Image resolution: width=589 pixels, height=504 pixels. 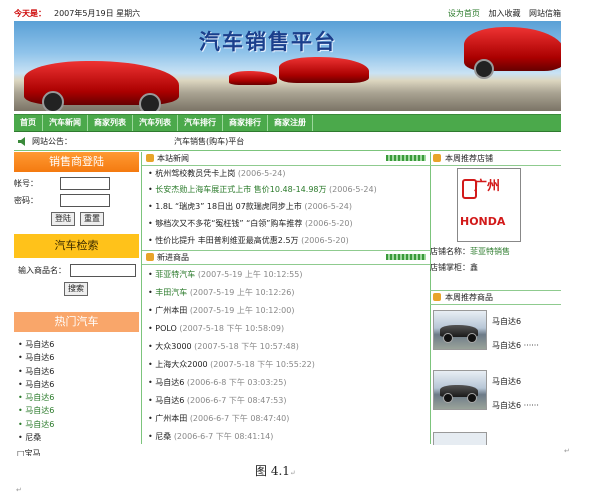 I want to click on site-title: 汽车销售平台, so click(x=268, y=41).